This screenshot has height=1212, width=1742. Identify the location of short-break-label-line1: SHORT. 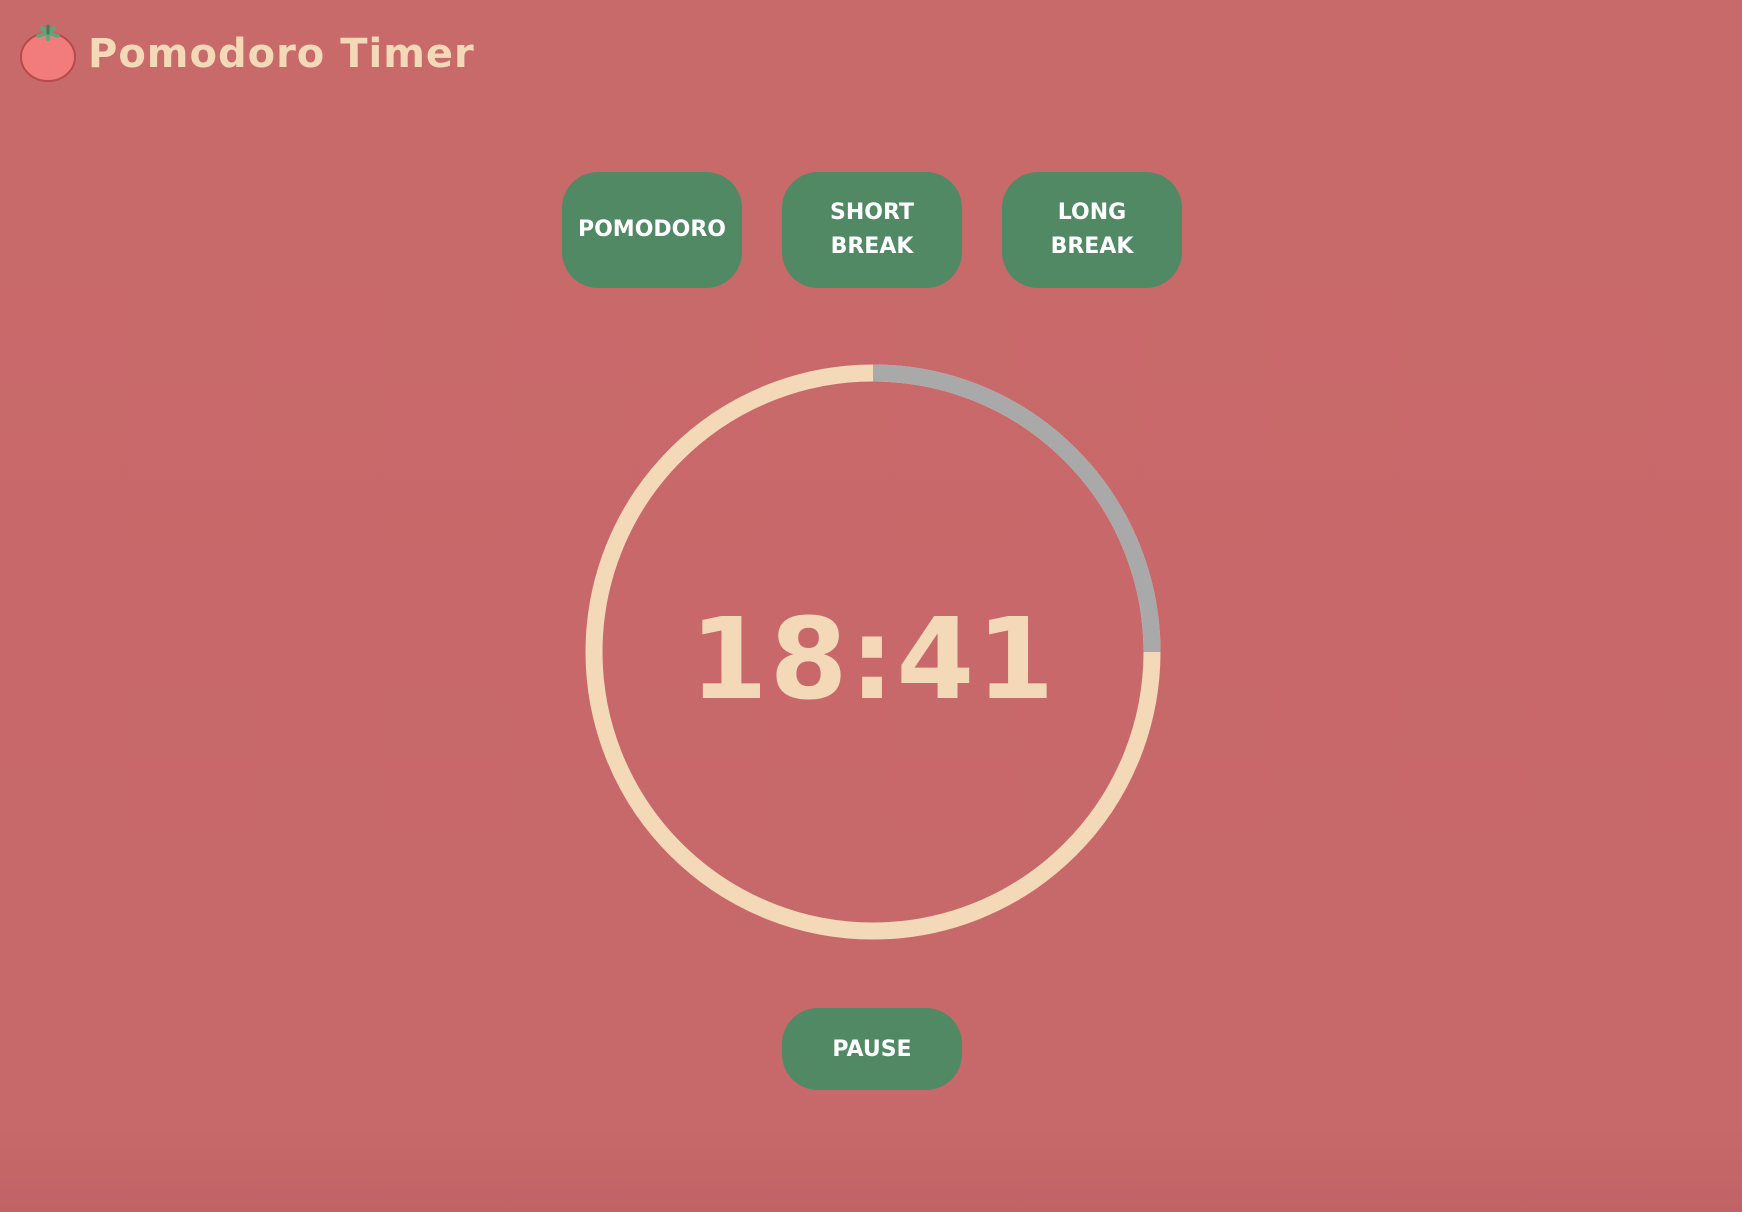
(872, 212).